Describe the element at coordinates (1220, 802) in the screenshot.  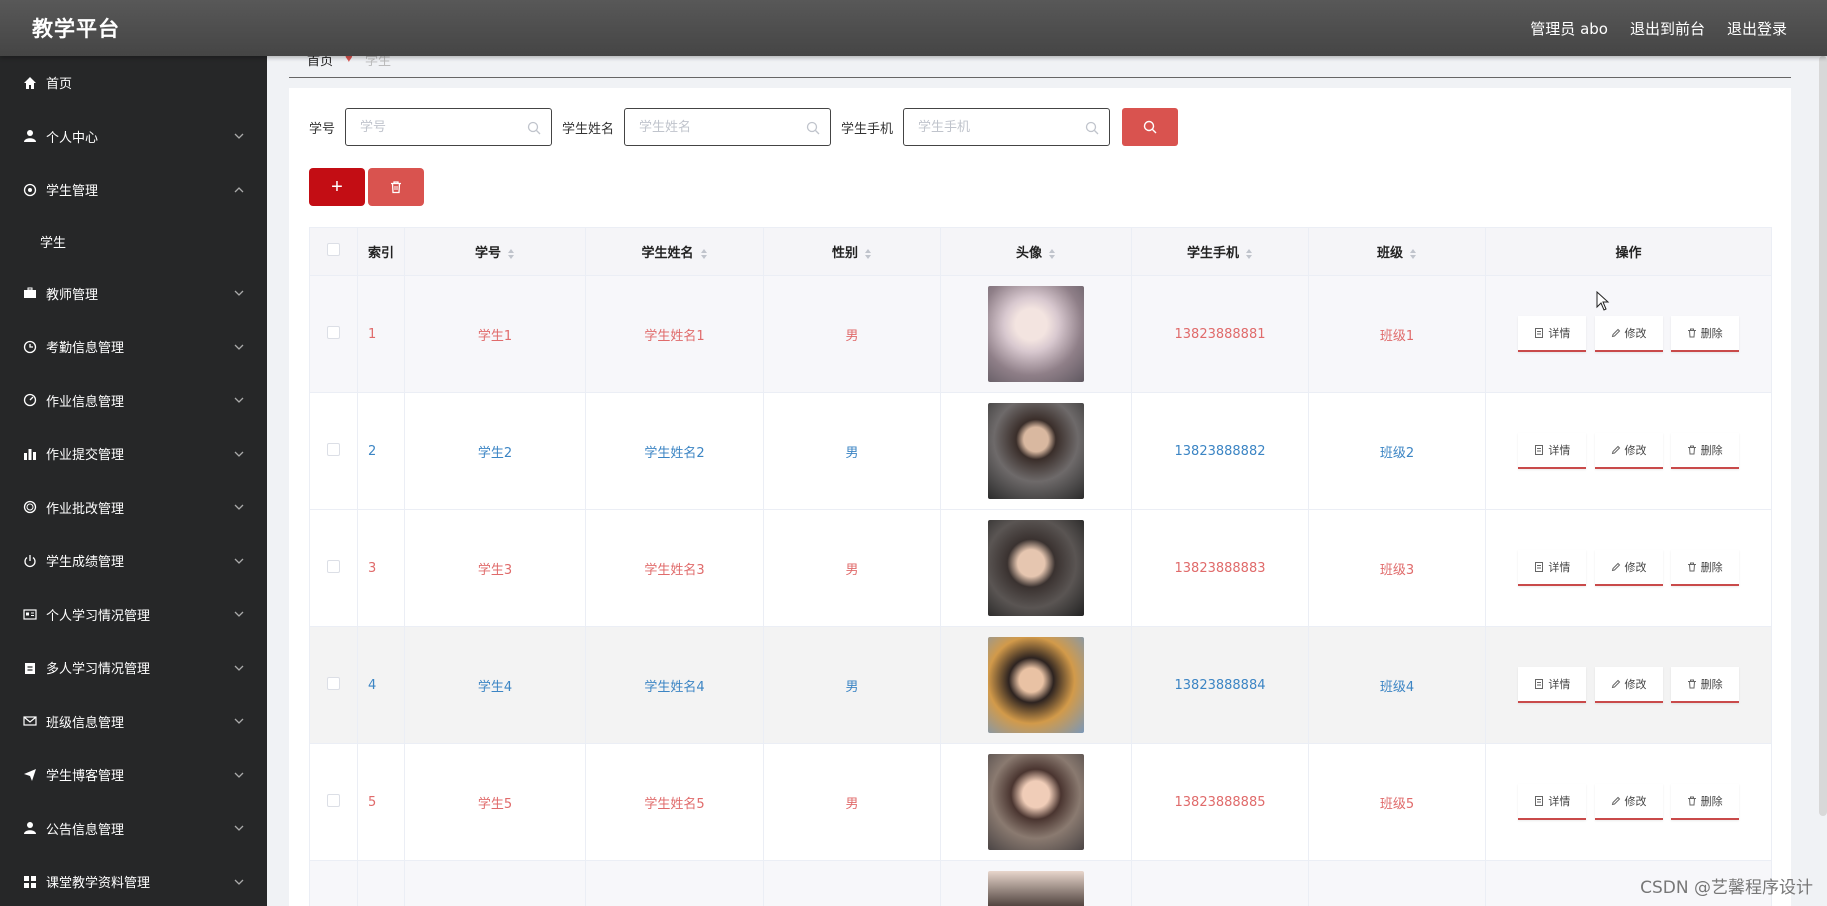
I see `cell-phone: 13823888885` at that location.